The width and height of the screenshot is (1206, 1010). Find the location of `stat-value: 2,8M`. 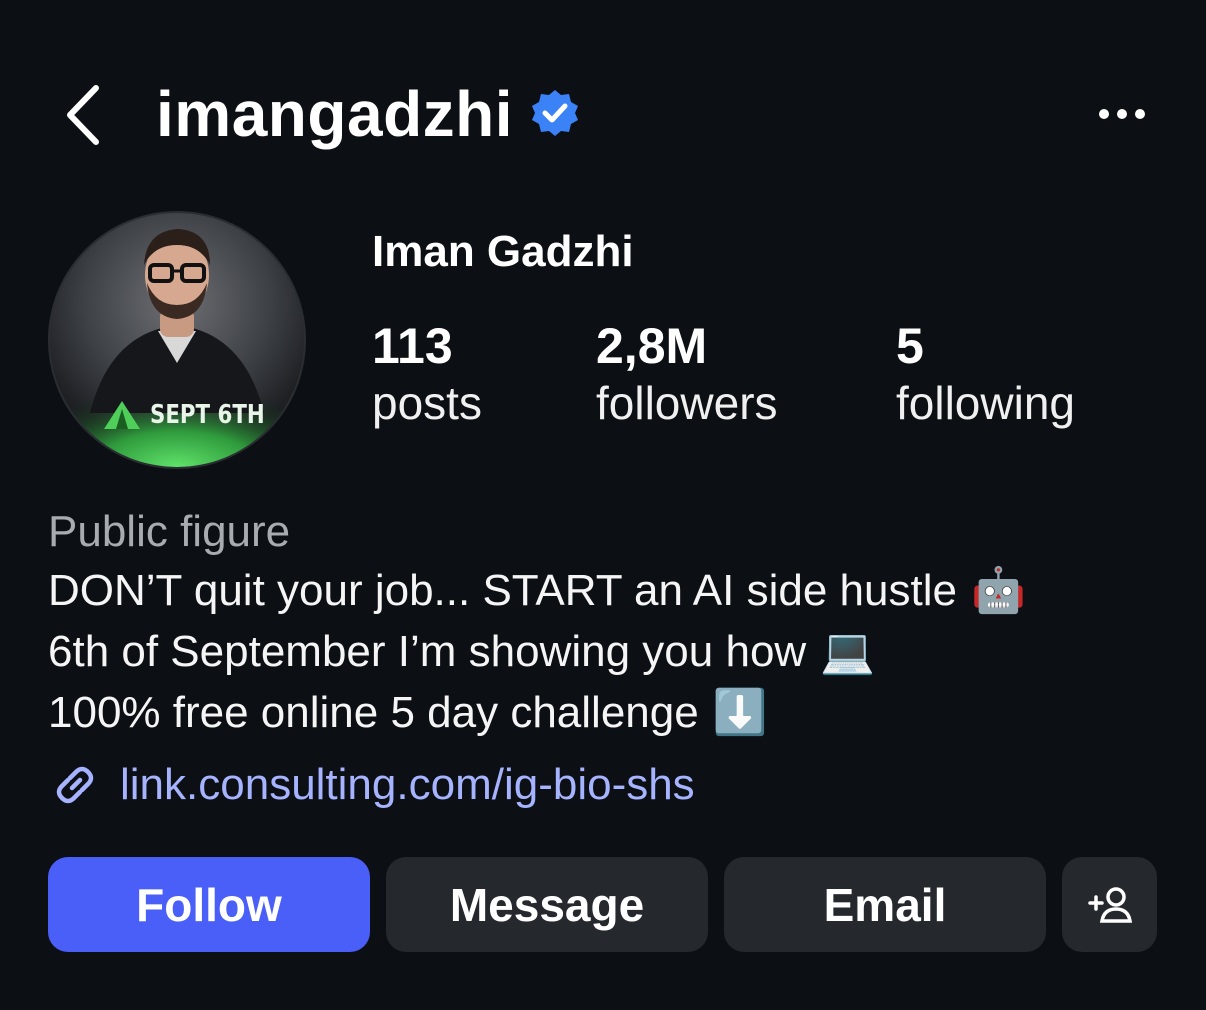

stat-value: 2,8M is located at coordinates (652, 346).